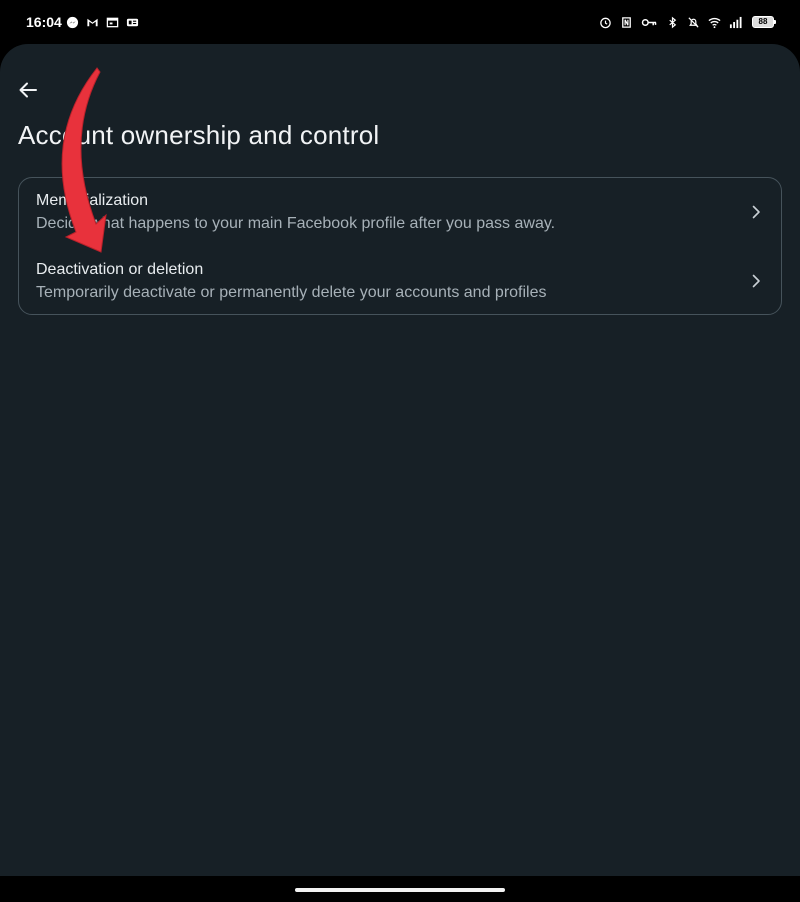  What do you see at coordinates (400, 22) in the screenshot?
I see `status-bar: 16:04 88` at bounding box center [400, 22].